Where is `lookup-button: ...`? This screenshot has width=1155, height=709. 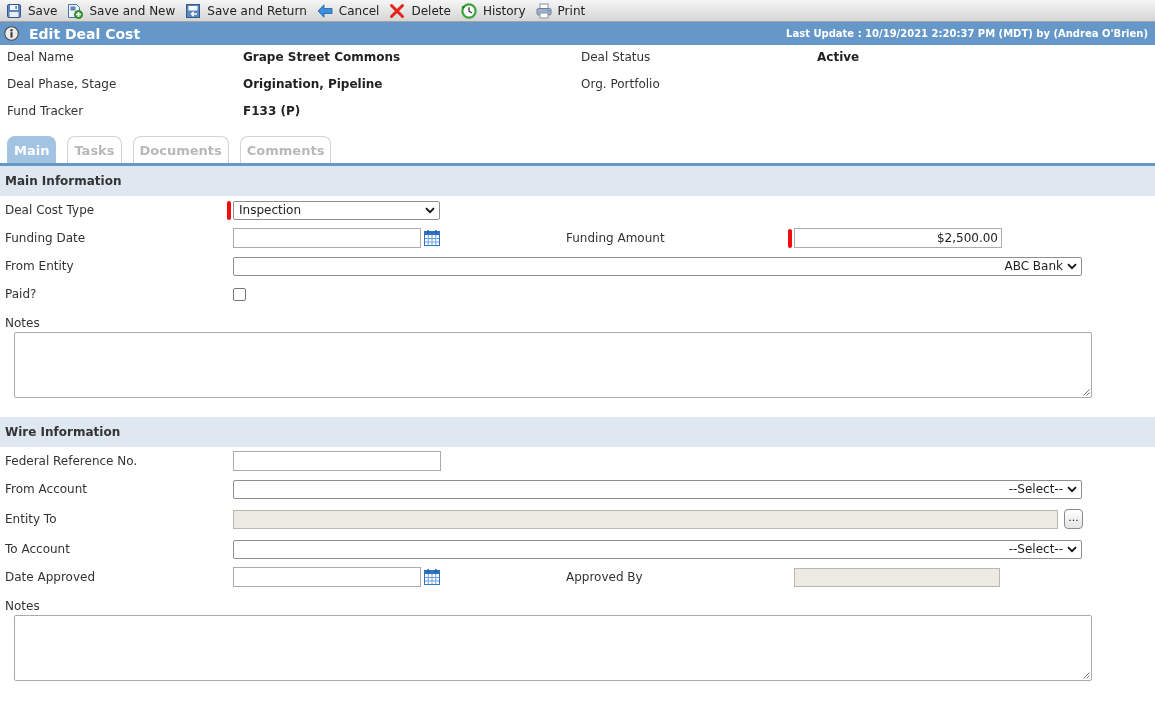 lookup-button: ... is located at coordinates (1073, 519).